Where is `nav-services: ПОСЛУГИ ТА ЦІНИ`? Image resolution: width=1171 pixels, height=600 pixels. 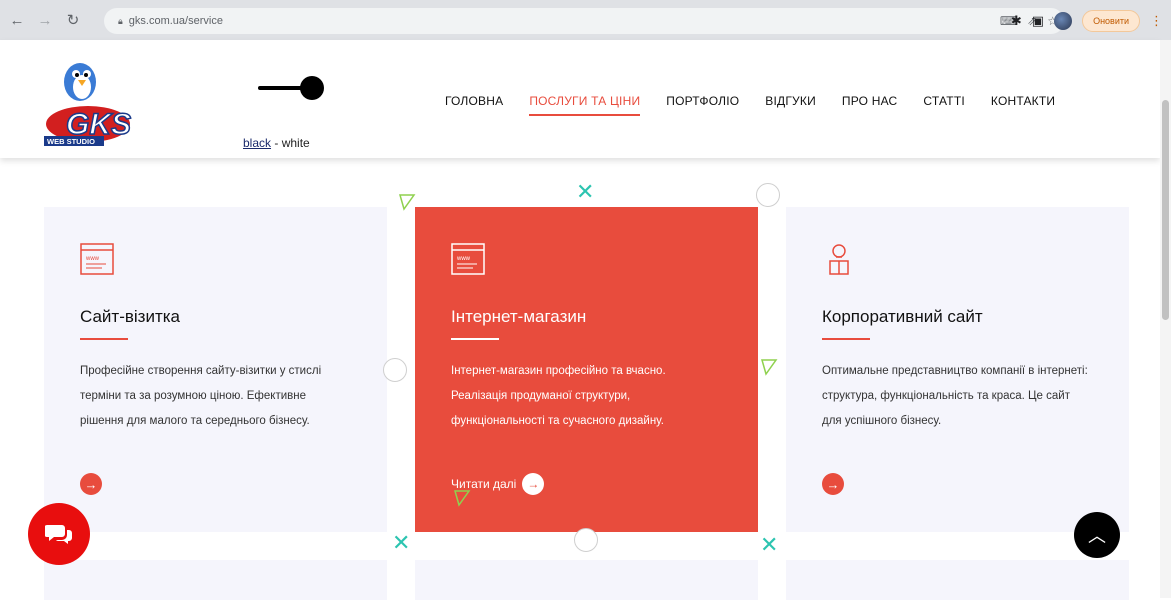 nav-services: ПОСЛУГИ ТА ЦІНИ is located at coordinates (585, 105).